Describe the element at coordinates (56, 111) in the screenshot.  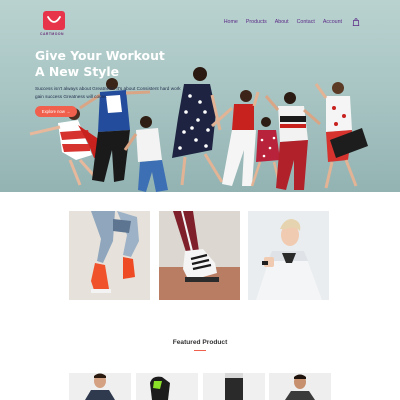
I see `explore-now-button: Explore now →` at that location.